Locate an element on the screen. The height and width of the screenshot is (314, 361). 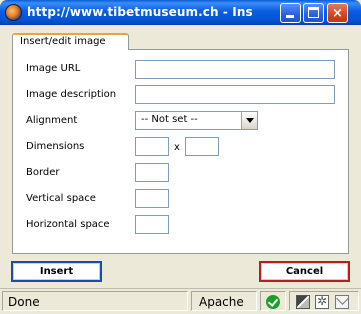
tab-insert-edit-image: Insert/edit image is located at coordinates (70, 41).